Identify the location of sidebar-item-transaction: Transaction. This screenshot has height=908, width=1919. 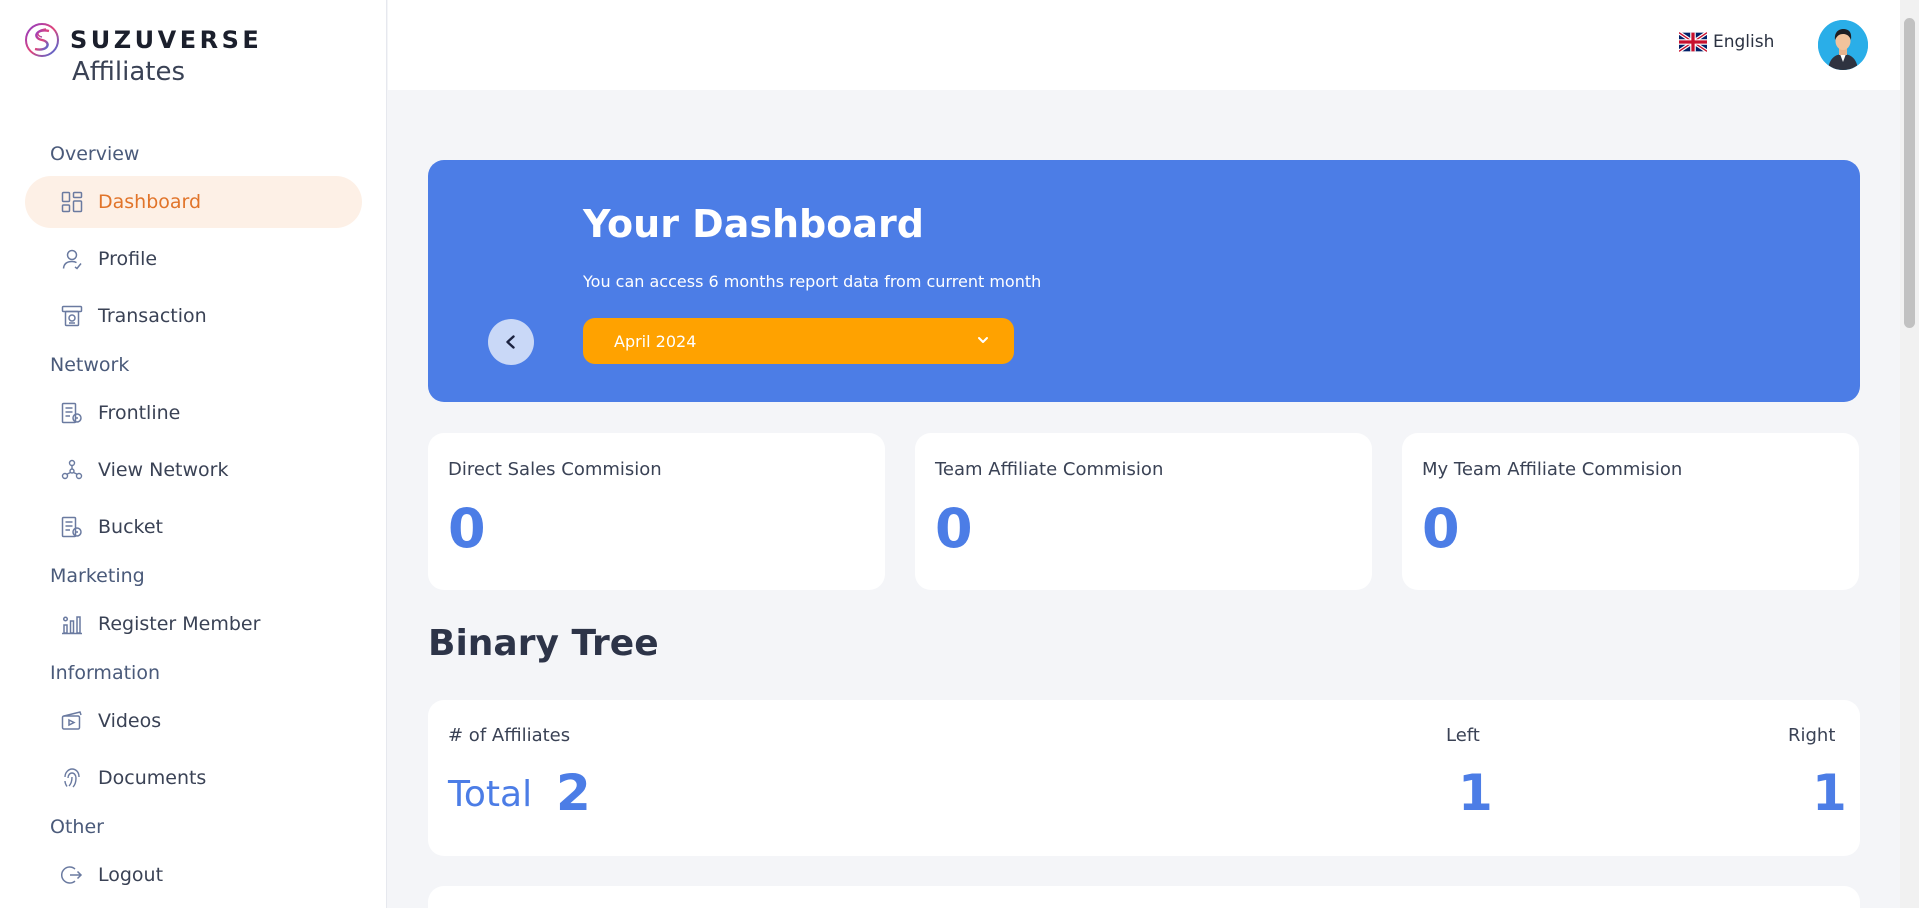
(193, 316).